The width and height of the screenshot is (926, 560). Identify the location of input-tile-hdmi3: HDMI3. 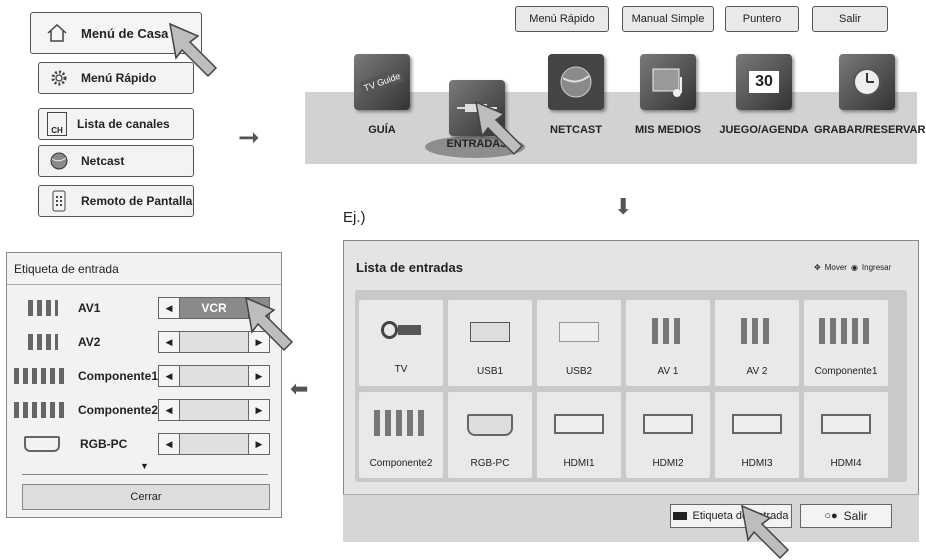
(757, 435).